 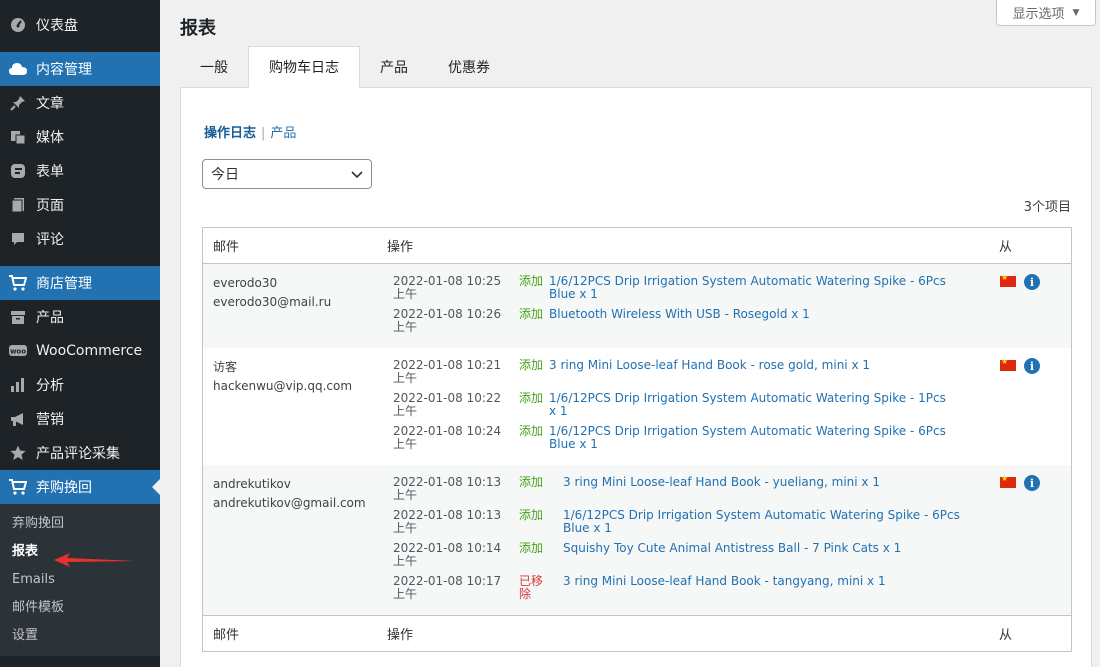 I want to click on customer-email: hackenwu@vip.qq.com, so click(x=283, y=386).